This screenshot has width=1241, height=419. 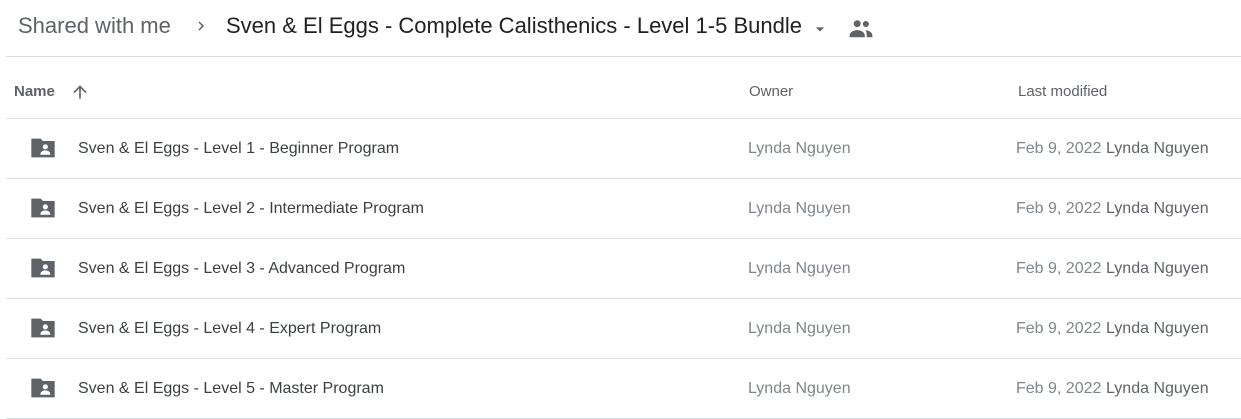 I want to click on breadcrumb-shared-with-me: Shared with me, so click(x=94, y=26).